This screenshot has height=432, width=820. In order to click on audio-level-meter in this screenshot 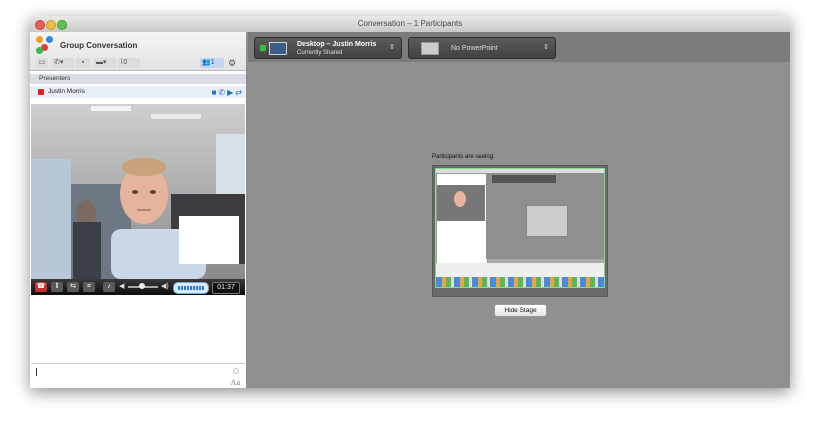, I will do `click(191, 288)`.